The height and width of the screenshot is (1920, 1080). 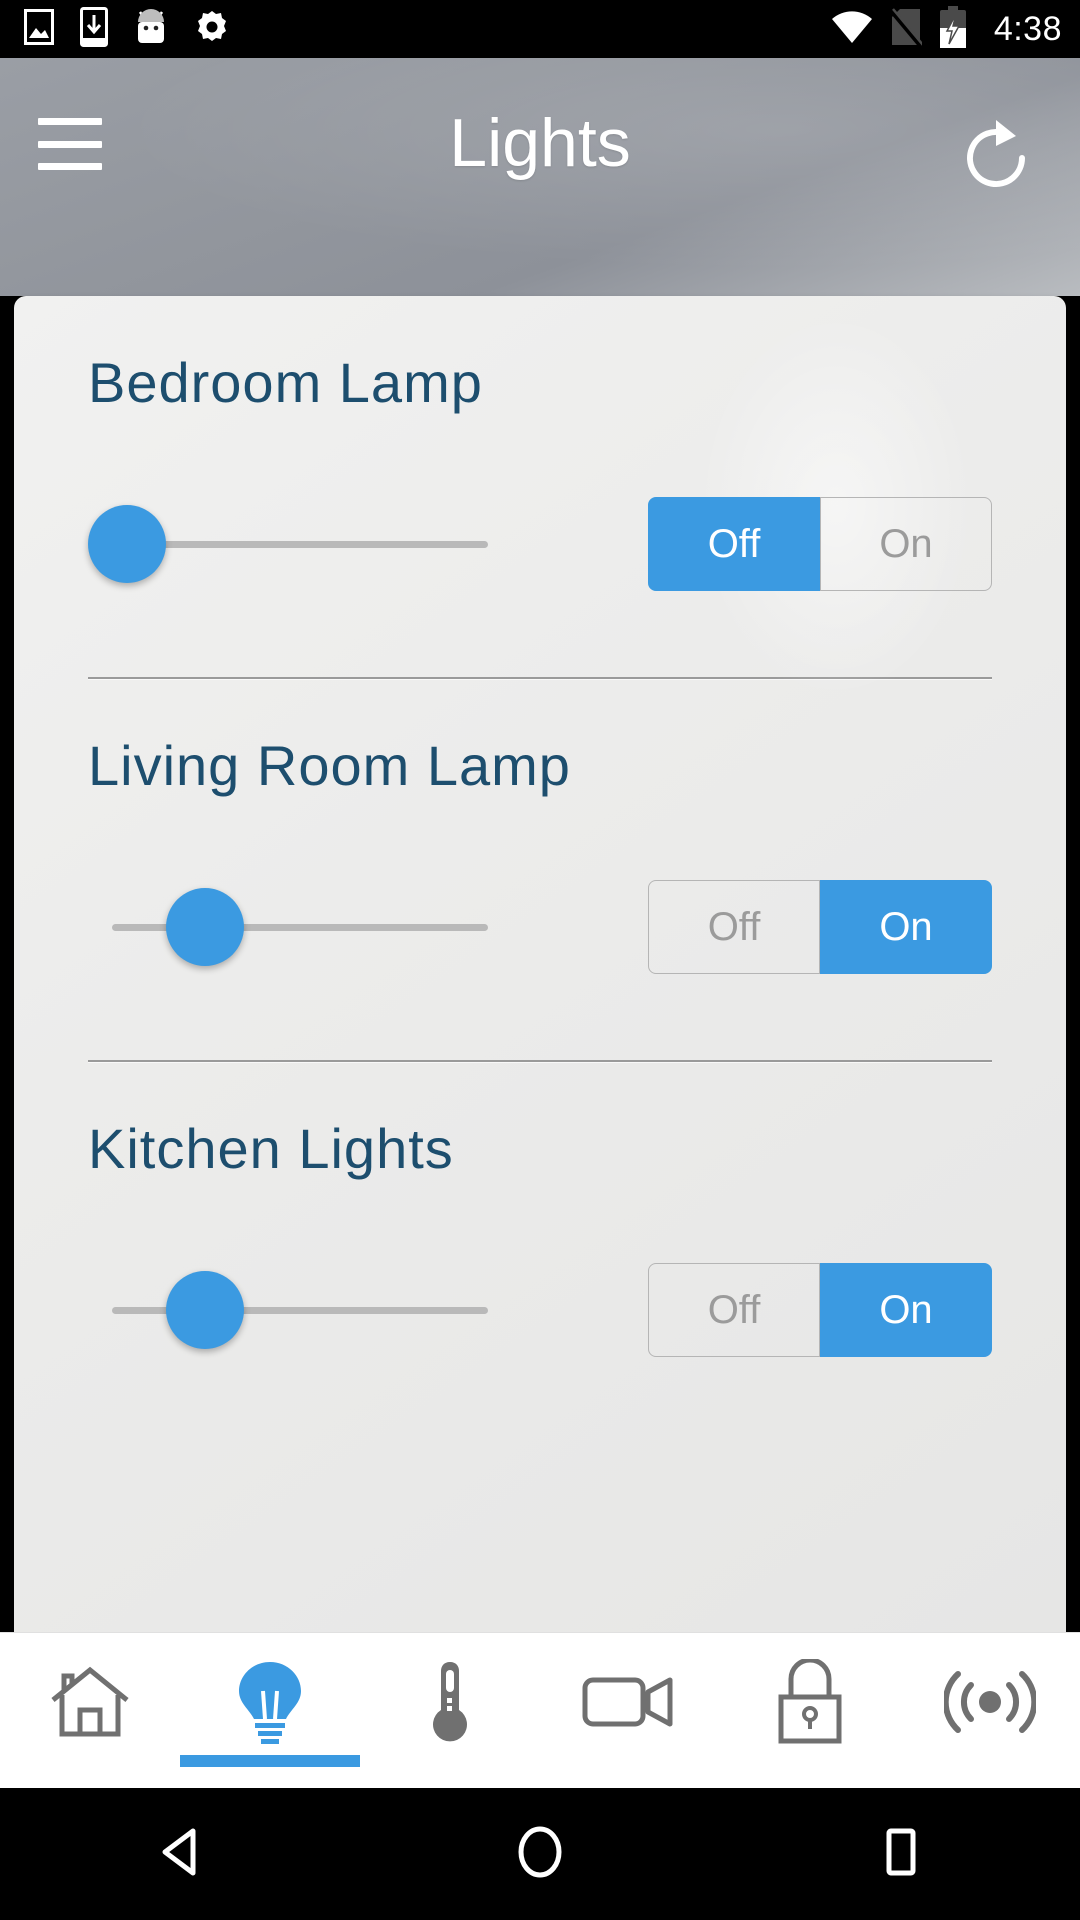 What do you see at coordinates (270, 1761) in the screenshot?
I see `active-tab-indicator` at bounding box center [270, 1761].